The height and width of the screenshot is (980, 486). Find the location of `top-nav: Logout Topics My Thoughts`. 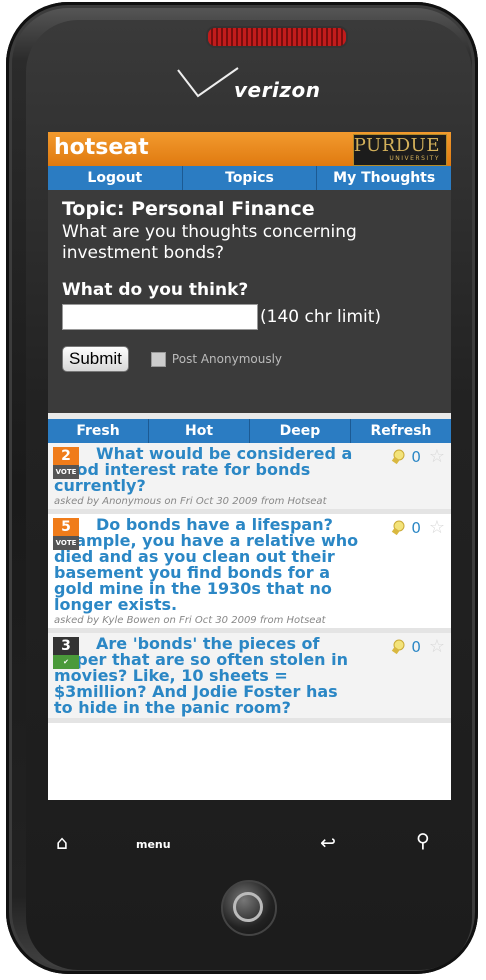

top-nav: Logout Topics My Thoughts is located at coordinates (249, 178).